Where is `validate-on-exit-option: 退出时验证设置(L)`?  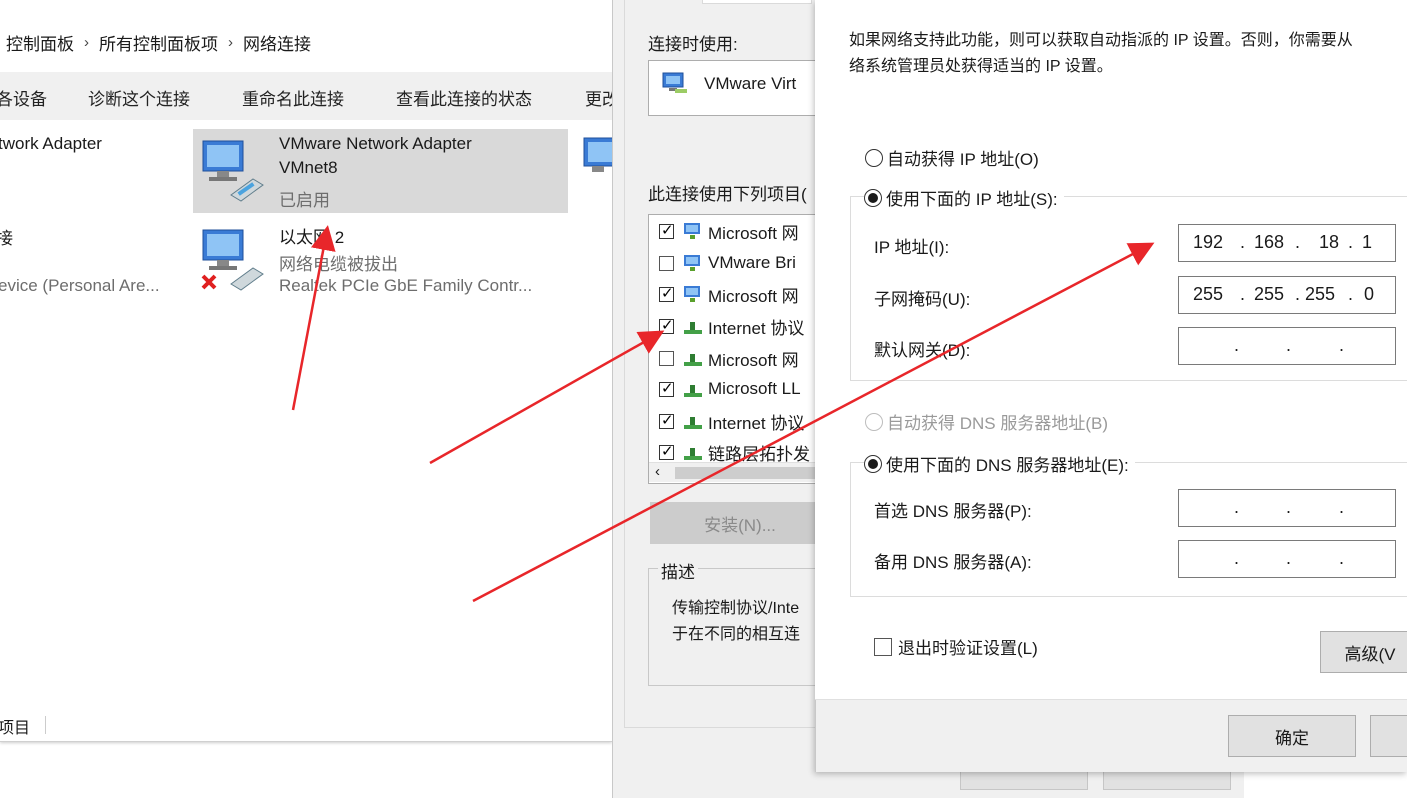 validate-on-exit-option: 退出时验证设置(L) is located at coordinates (956, 646).